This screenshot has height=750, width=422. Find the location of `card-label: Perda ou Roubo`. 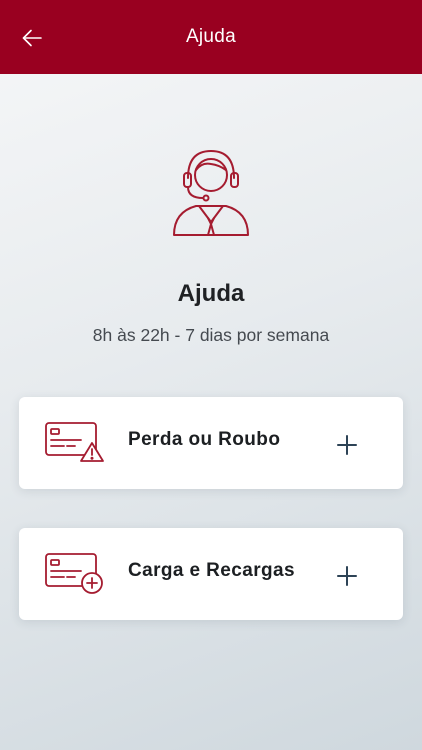

card-label: Perda ou Roubo is located at coordinates (204, 439).